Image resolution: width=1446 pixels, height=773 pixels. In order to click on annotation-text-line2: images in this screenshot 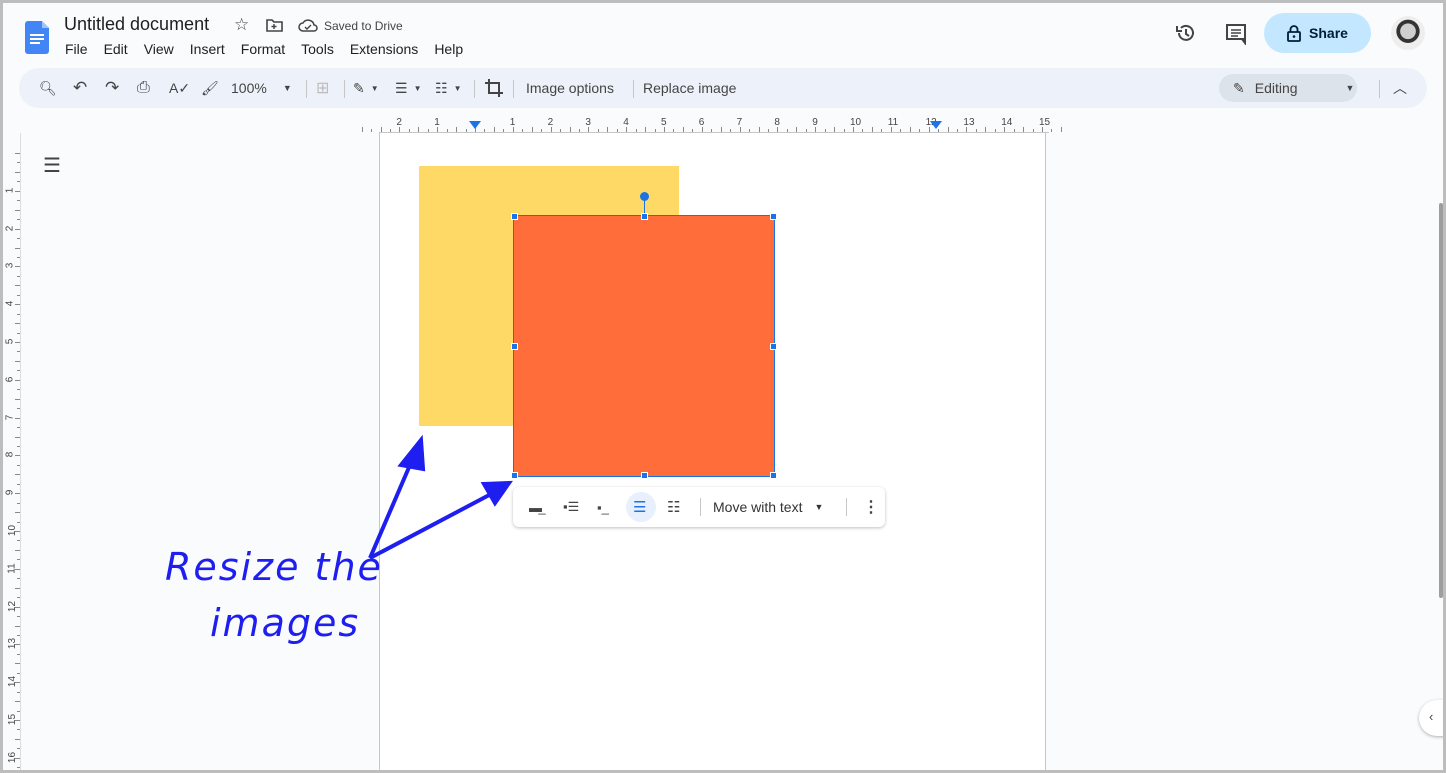, I will do `click(285, 623)`.